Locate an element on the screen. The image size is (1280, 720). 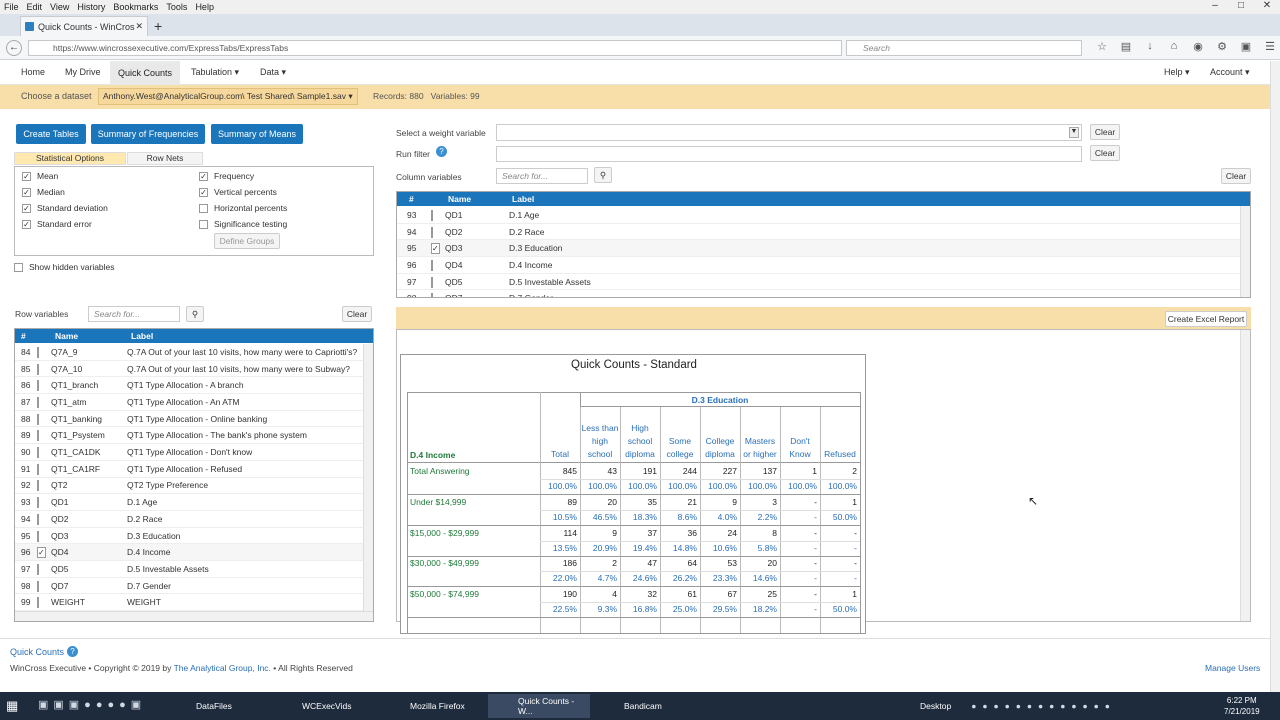
filter-clear-button: Clear is located at coordinates (1105, 153).